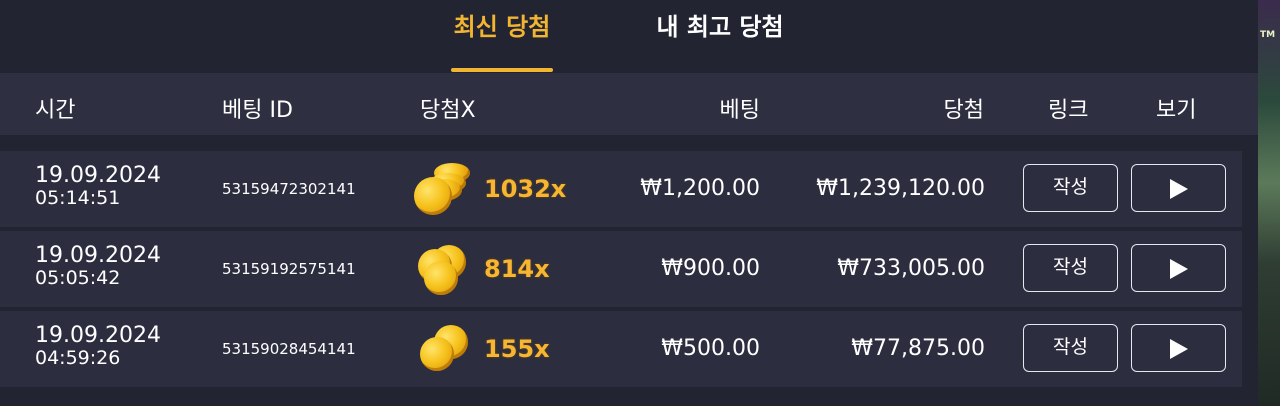  I want to click on win-amount: ₩733,005.00, so click(911, 268).